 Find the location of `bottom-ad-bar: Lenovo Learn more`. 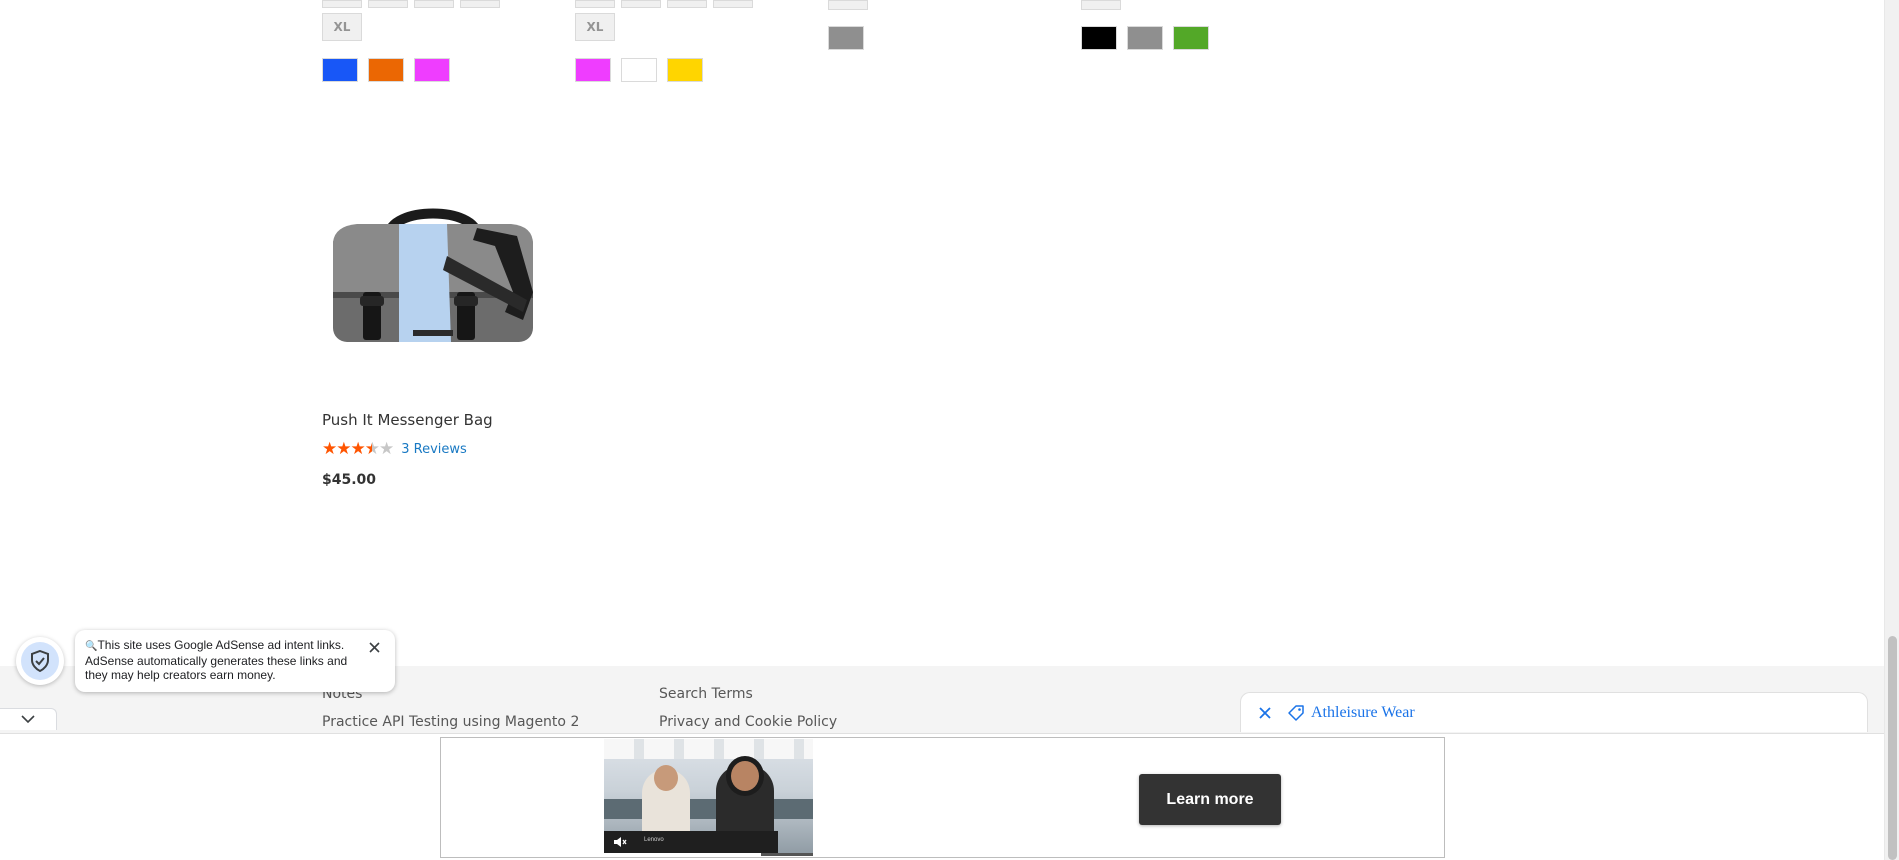

bottom-ad-bar: Lenovo Learn more is located at coordinates (942, 796).